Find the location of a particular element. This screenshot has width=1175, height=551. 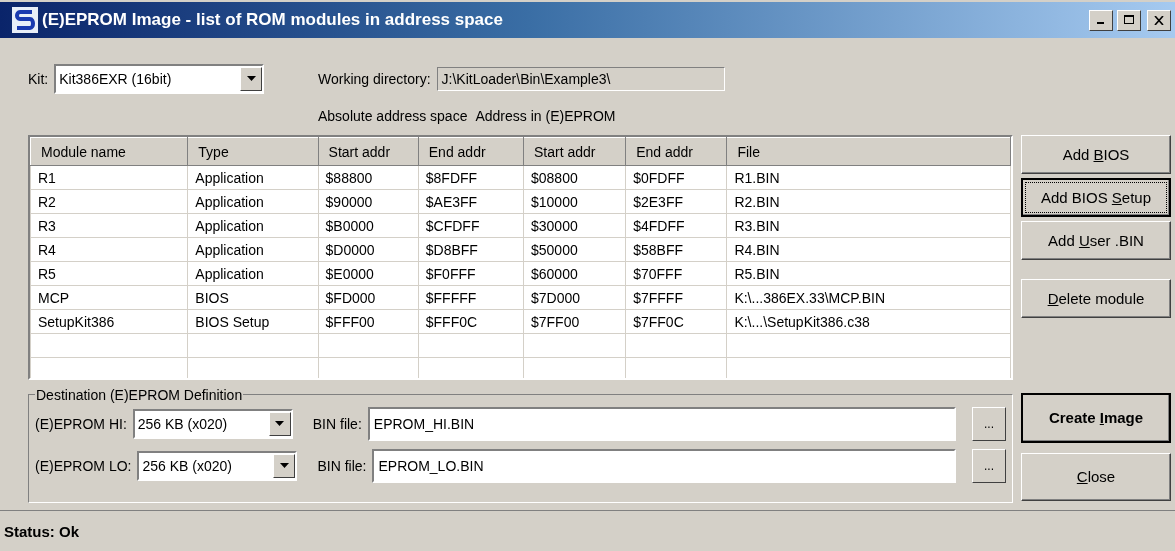

table-cell: $7FFFF is located at coordinates (676, 297).